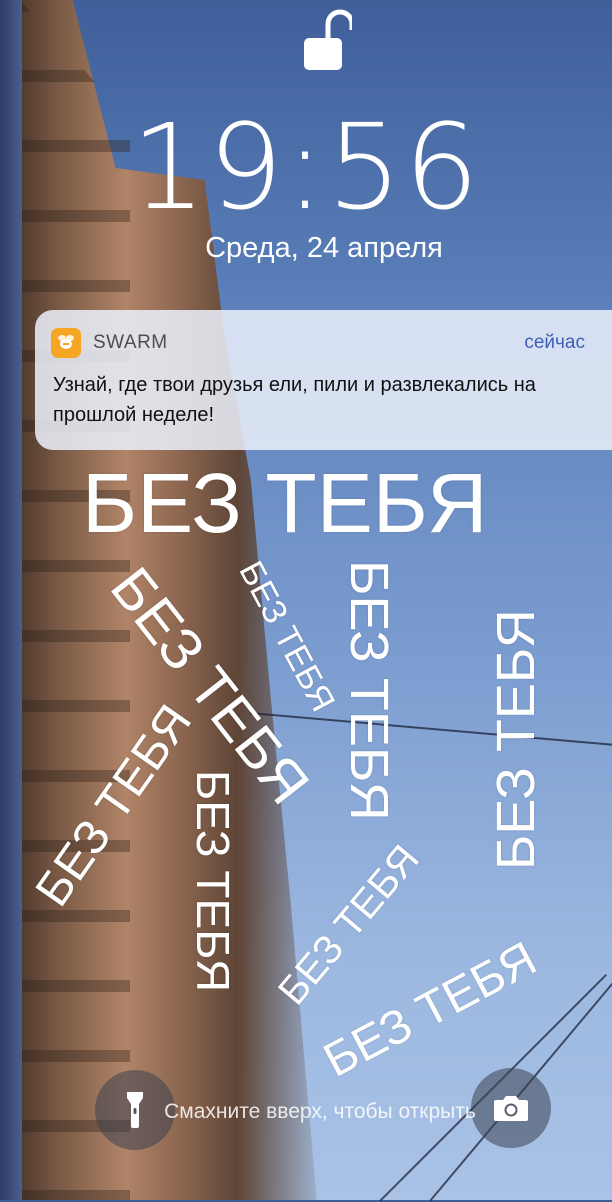 Image resolution: width=612 pixels, height=1202 pixels. What do you see at coordinates (66, 343) in the screenshot?
I see `swarm-bee-icon` at bounding box center [66, 343].